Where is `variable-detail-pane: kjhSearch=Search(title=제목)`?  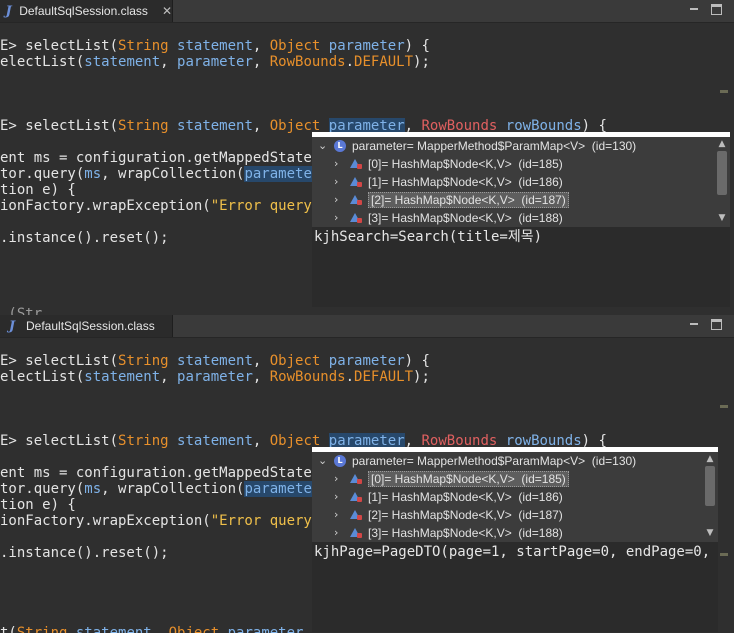
variable-detail-pane: kjhSearch=Search(title=제목) is located at coordinates (521, 267).